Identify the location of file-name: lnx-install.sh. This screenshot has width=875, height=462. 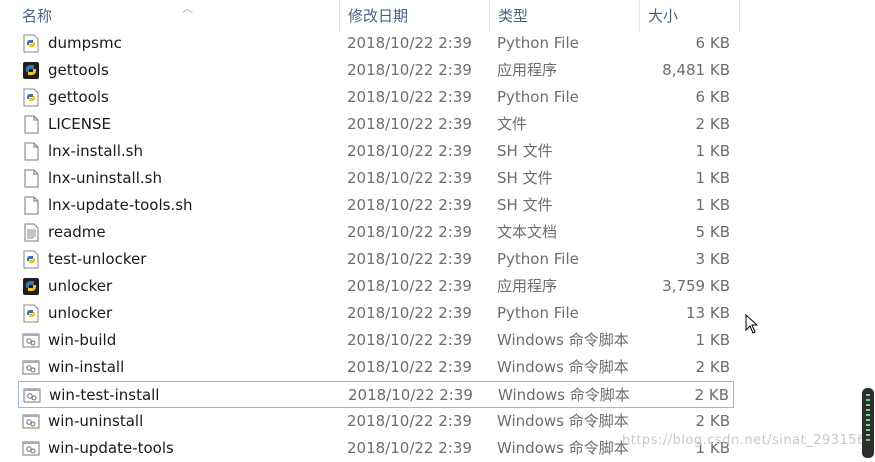
(95, 151).